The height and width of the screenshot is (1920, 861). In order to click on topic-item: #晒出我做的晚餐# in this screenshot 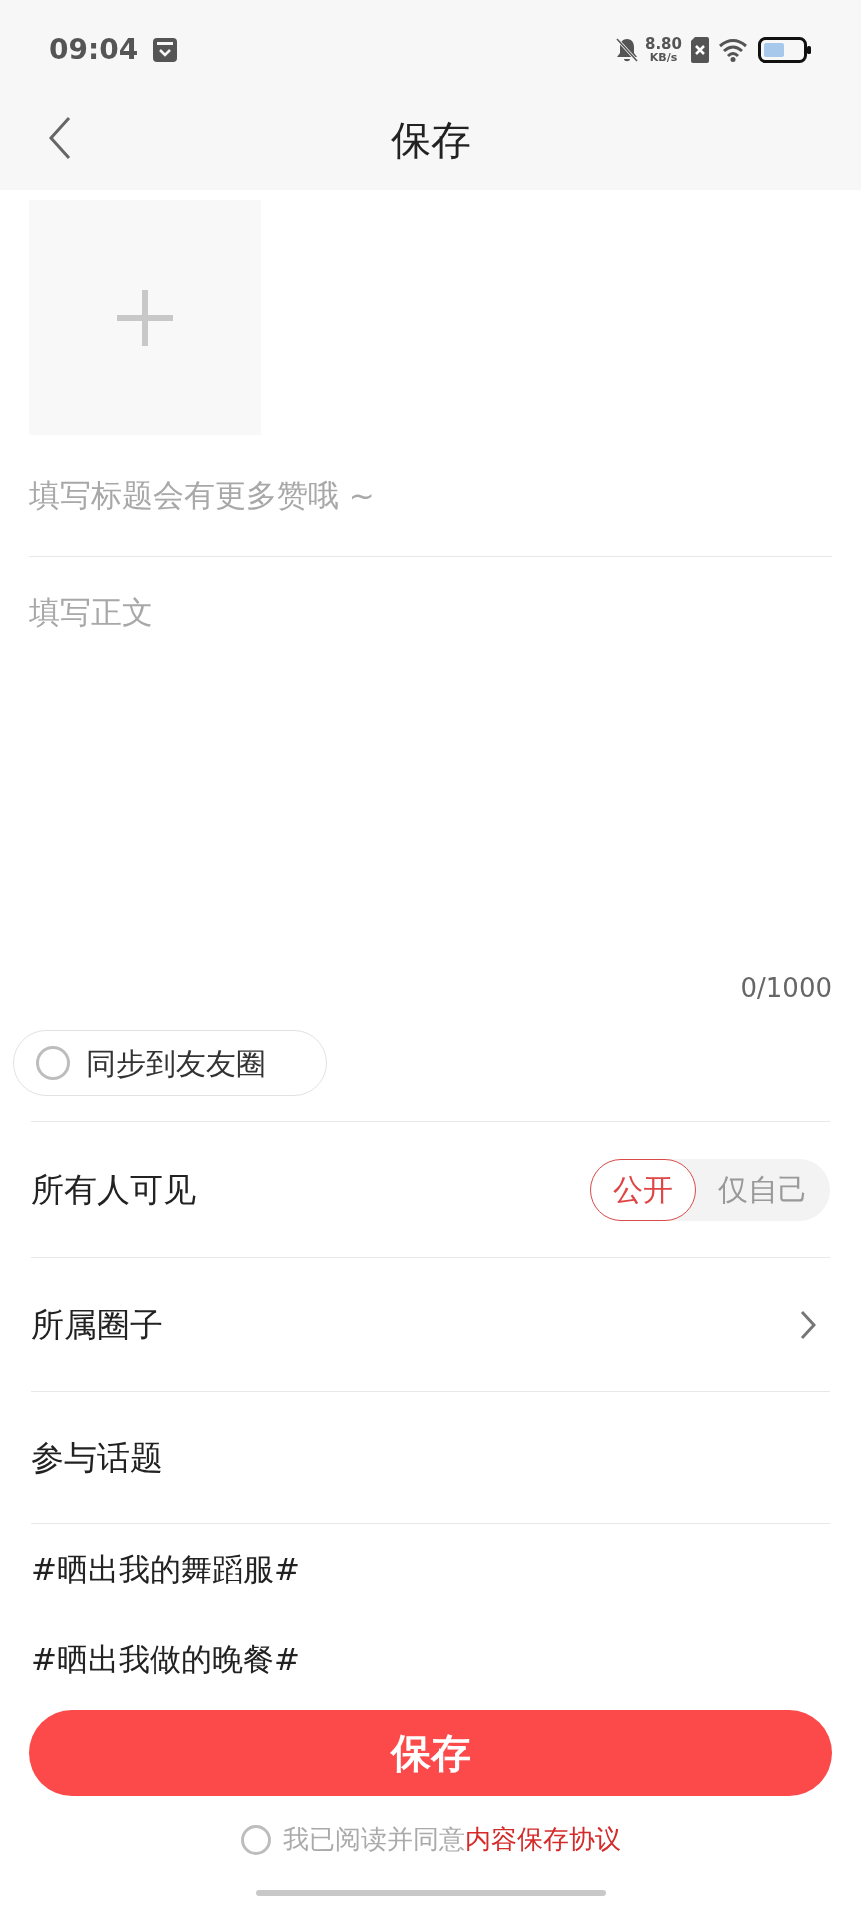, I will do `click(165, 1659)`.